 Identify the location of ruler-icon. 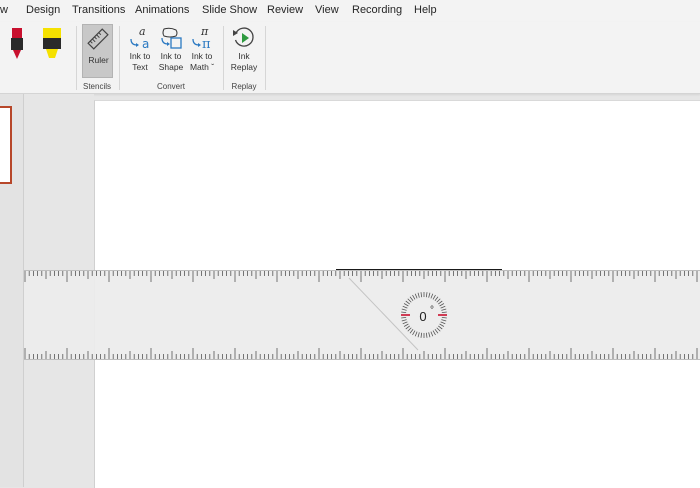
(98, 41).